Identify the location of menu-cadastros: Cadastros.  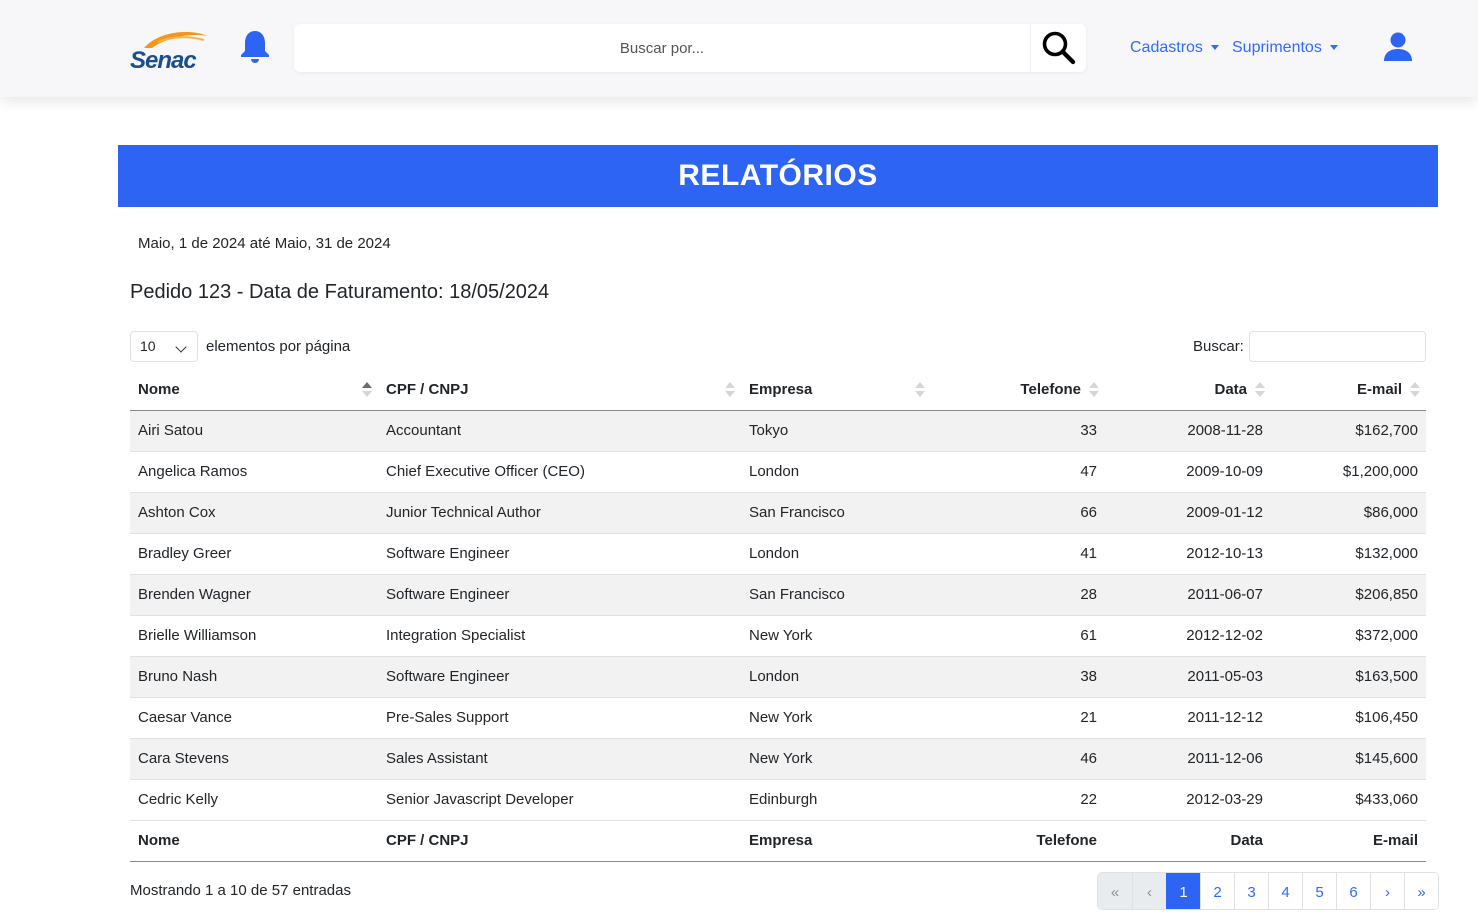
(1174, 48).